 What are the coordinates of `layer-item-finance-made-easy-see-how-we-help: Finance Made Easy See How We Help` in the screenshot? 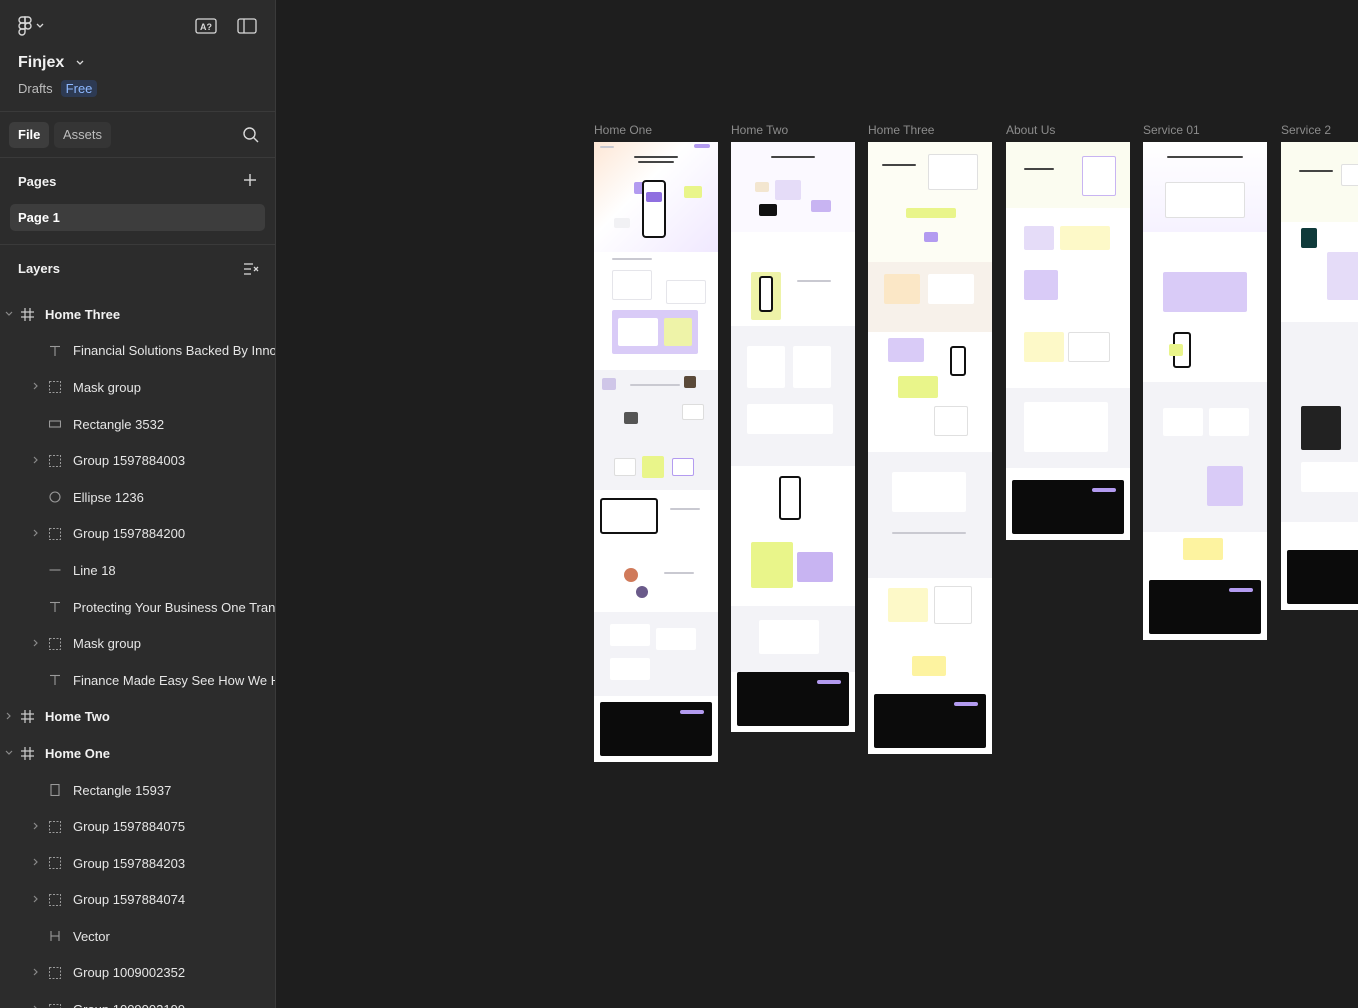 It's located at (137, 680).